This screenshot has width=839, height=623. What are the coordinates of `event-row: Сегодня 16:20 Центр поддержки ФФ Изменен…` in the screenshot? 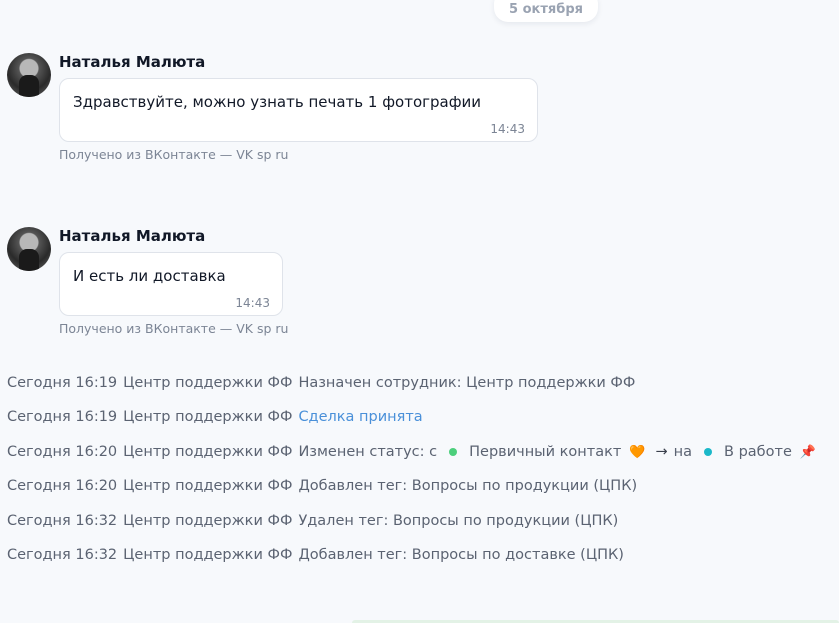 It's located at (414, 452).